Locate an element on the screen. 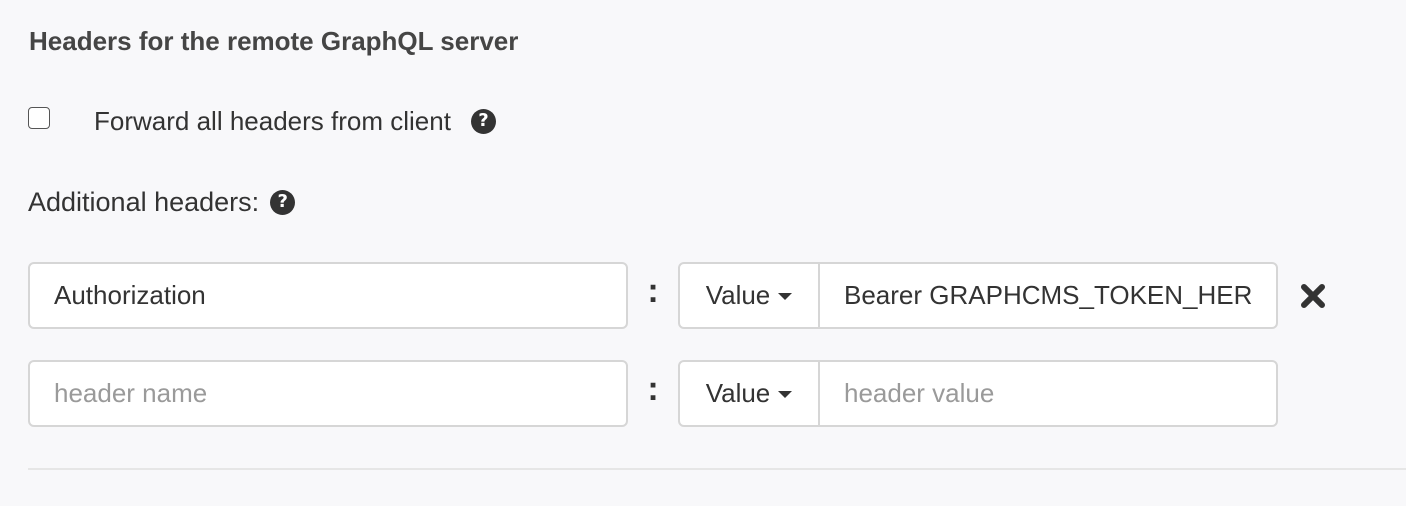  additional-headers-label: Additional headers: is located at coordinates (144, 201).